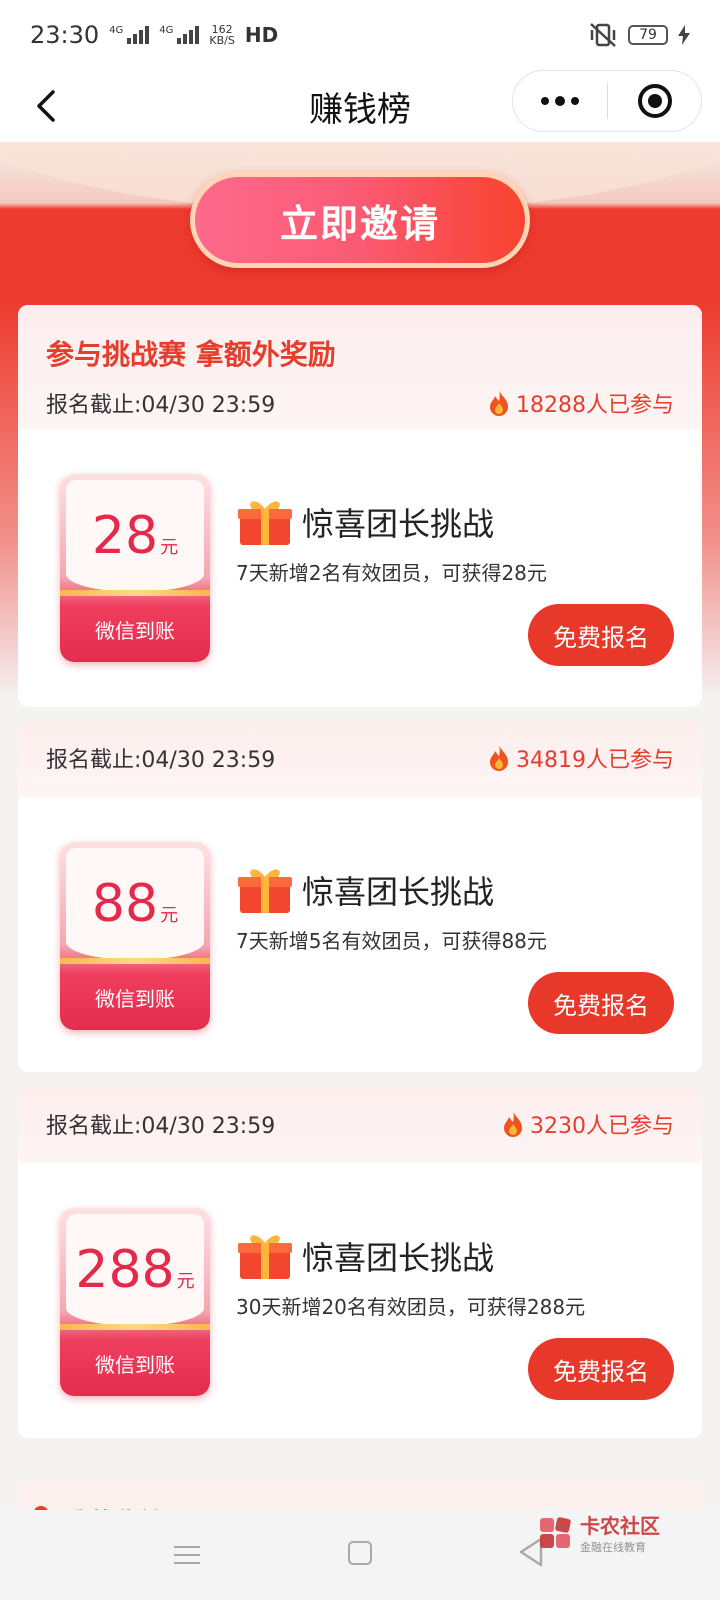 Image resolution: width=720 pixels, height=1600 pixels. I want to click on card-header: 报名截止:04/30 23:59 3230人已参与, so click(360, 1125).